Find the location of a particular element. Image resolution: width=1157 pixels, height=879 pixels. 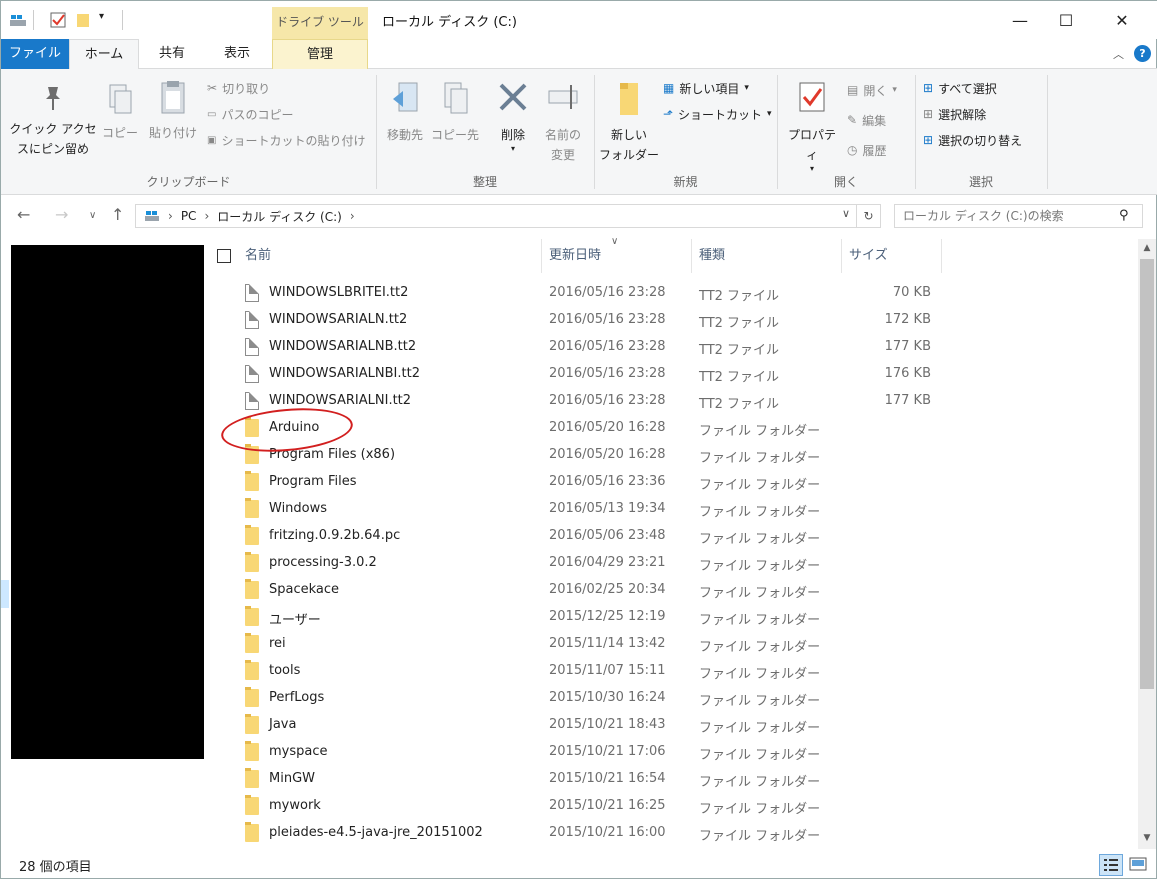

column-date: 更新日時 is located at coordinates (575, 256).